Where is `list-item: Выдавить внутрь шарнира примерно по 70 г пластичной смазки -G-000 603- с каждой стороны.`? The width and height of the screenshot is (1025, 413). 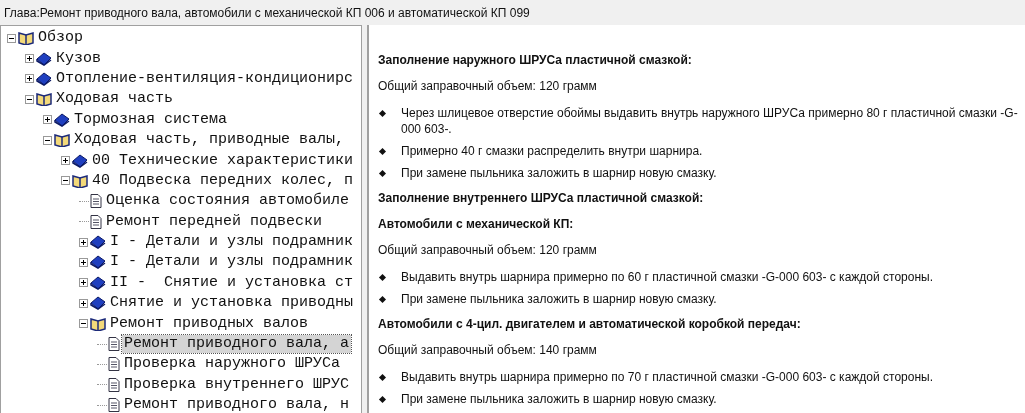
list-item: Выдавить внутрь шарнира примерно по 70 г пластичной смазки -G-000 603- с каждой стороны. is located at coordinates (668, 377).